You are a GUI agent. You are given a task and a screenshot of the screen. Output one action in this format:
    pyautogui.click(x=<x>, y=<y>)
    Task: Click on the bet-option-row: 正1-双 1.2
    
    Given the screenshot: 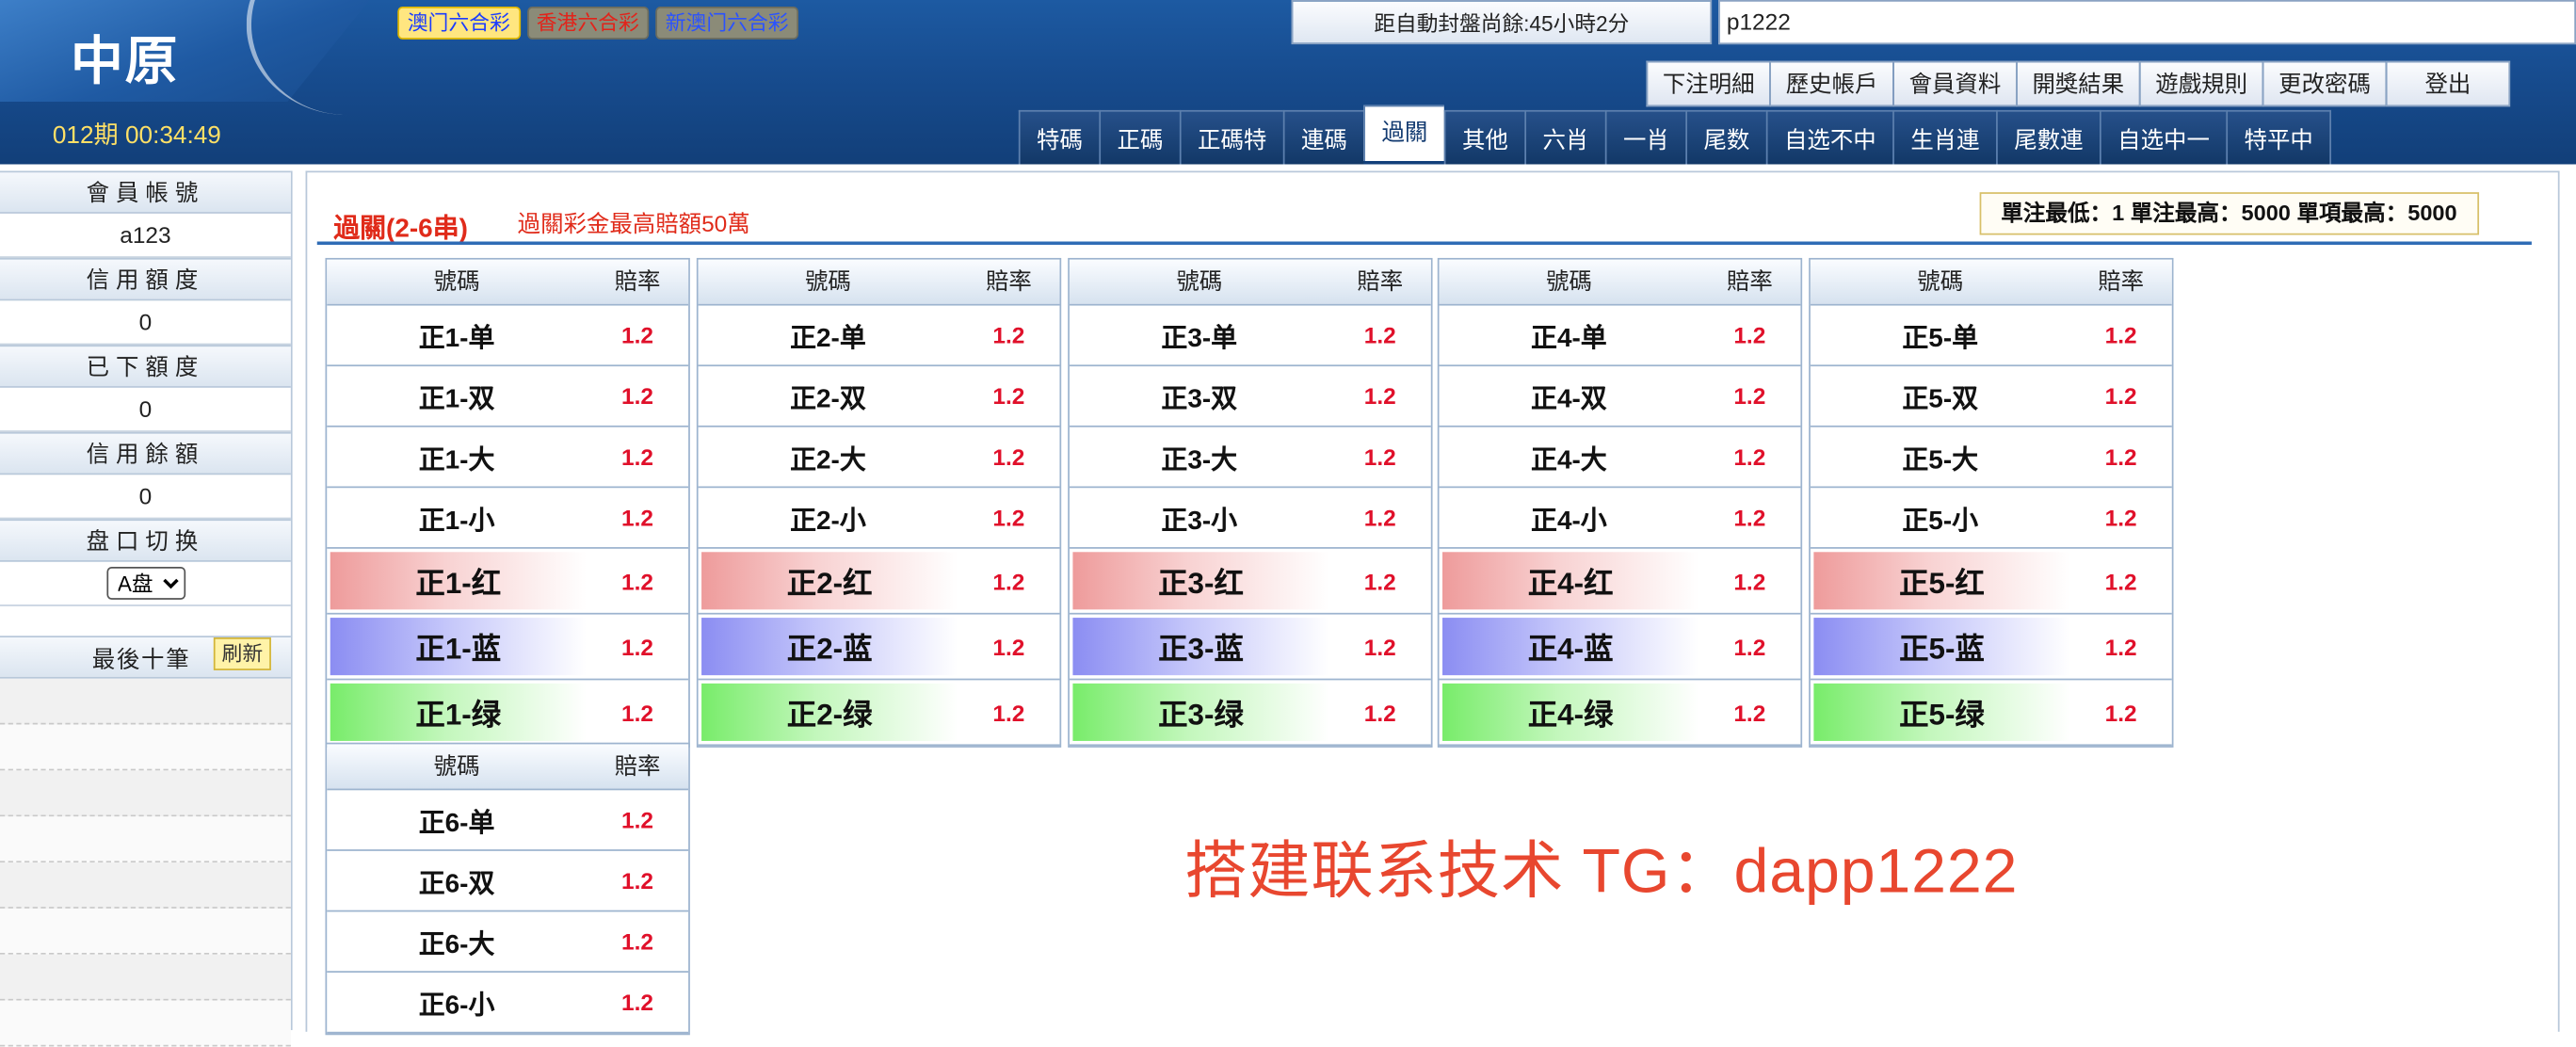 What is the action you would take?
    pyautogui.click(x=508, y=396)
    